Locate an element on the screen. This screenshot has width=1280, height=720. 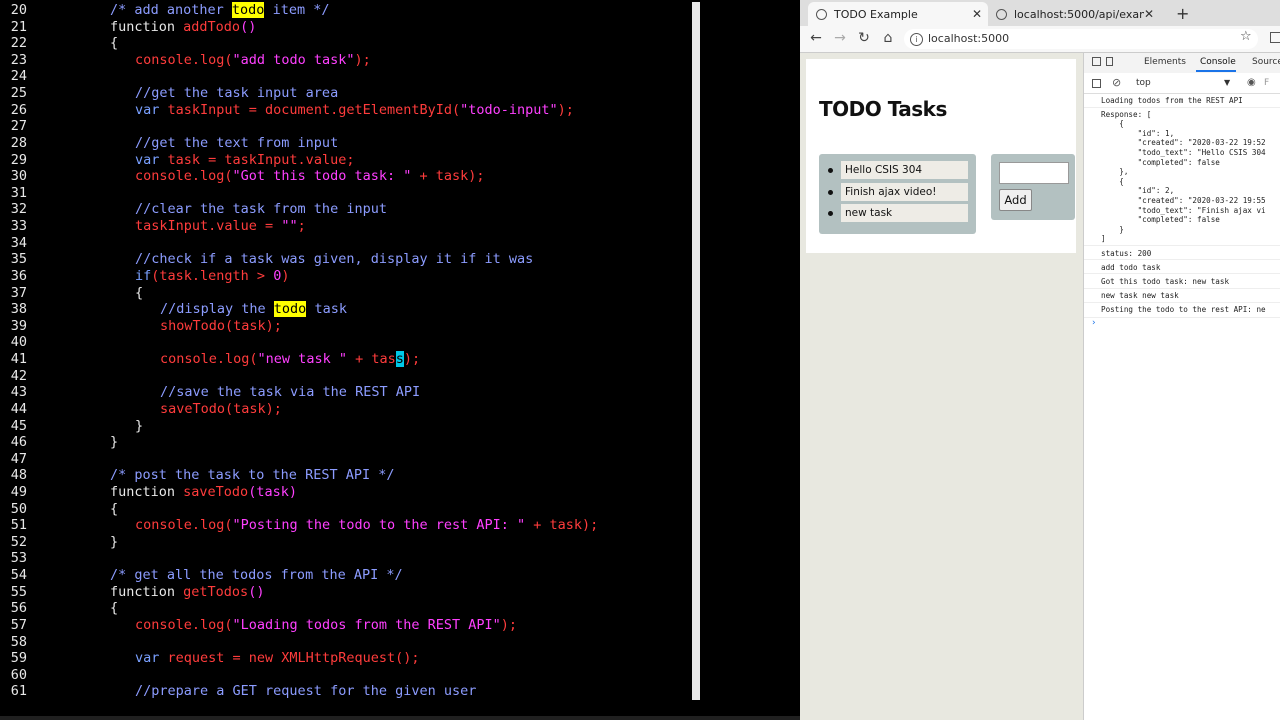
reload-icon: ↻ is located at coordinates (864, 38).